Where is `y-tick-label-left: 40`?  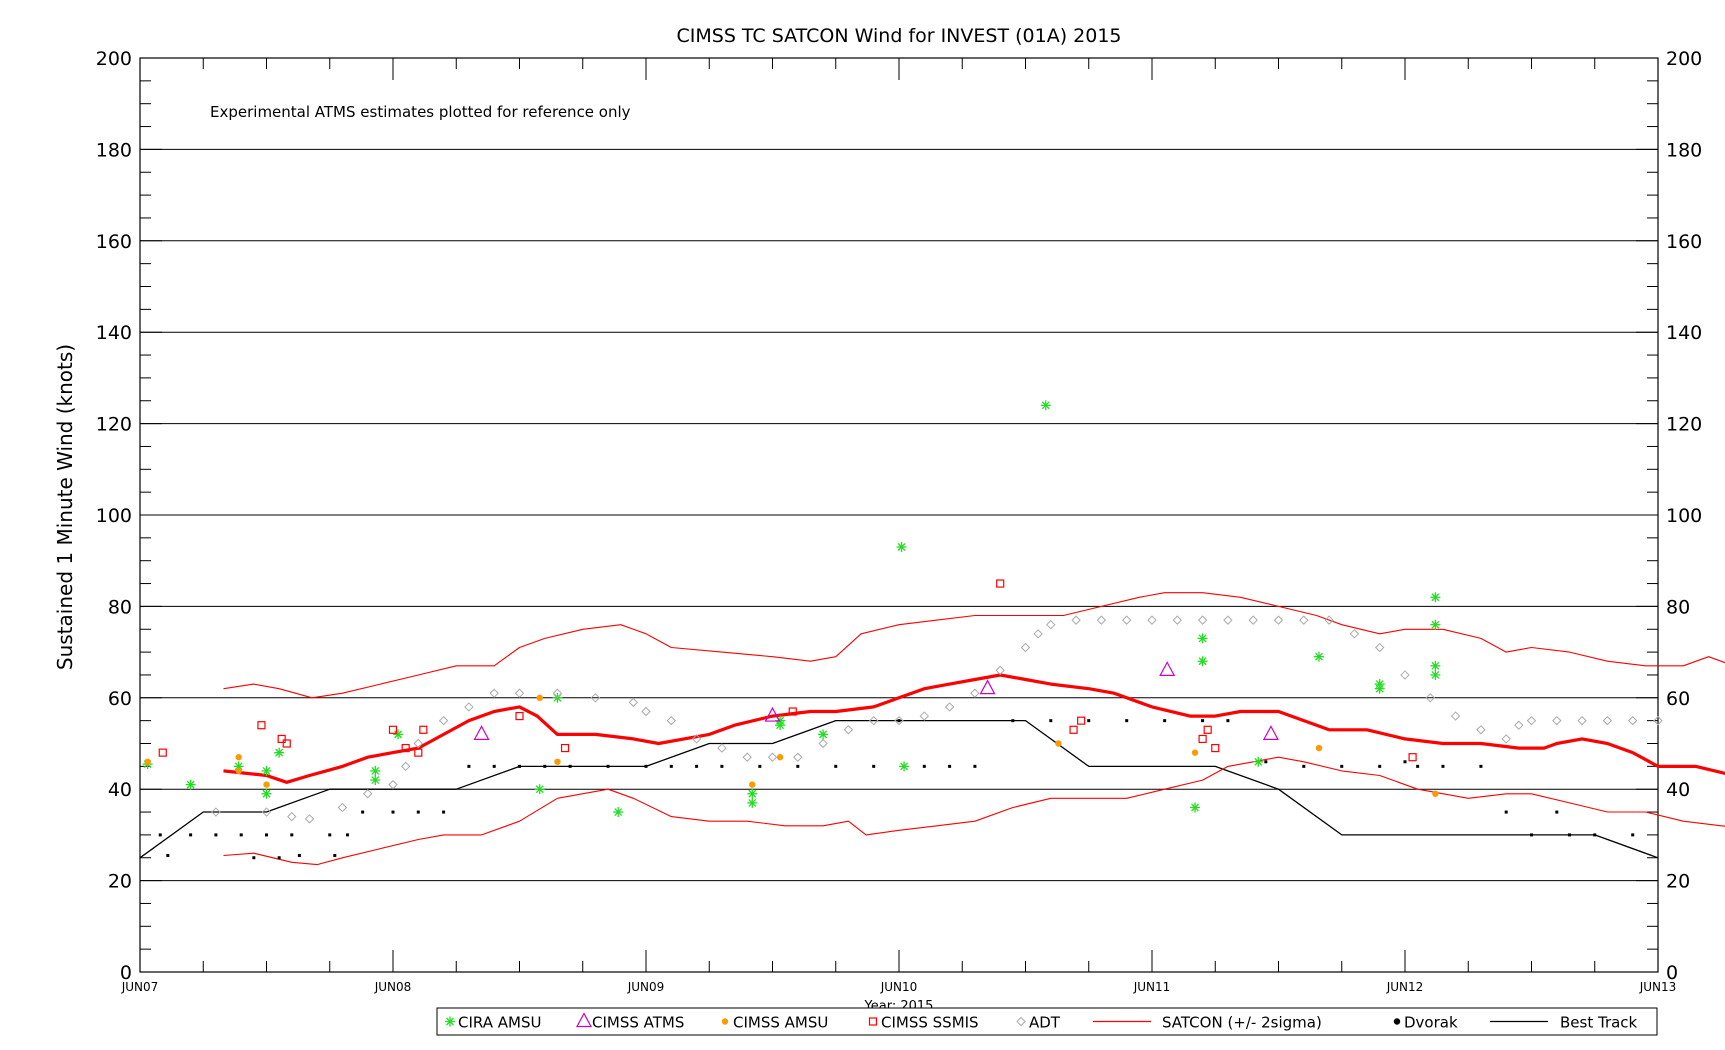 y-tick-label-left: 40 is located at coordinates (120, 790).